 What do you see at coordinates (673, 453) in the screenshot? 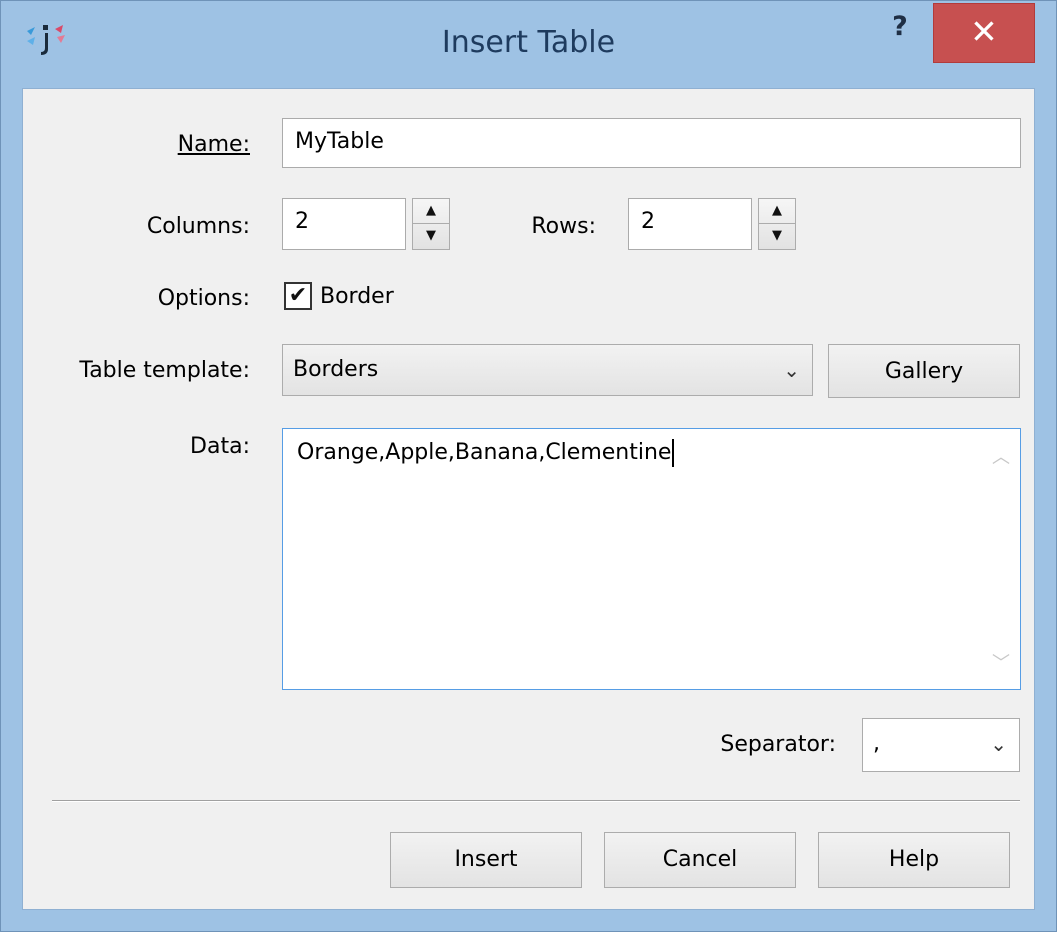
I see `text-caret` at bounding box center [673, 453].